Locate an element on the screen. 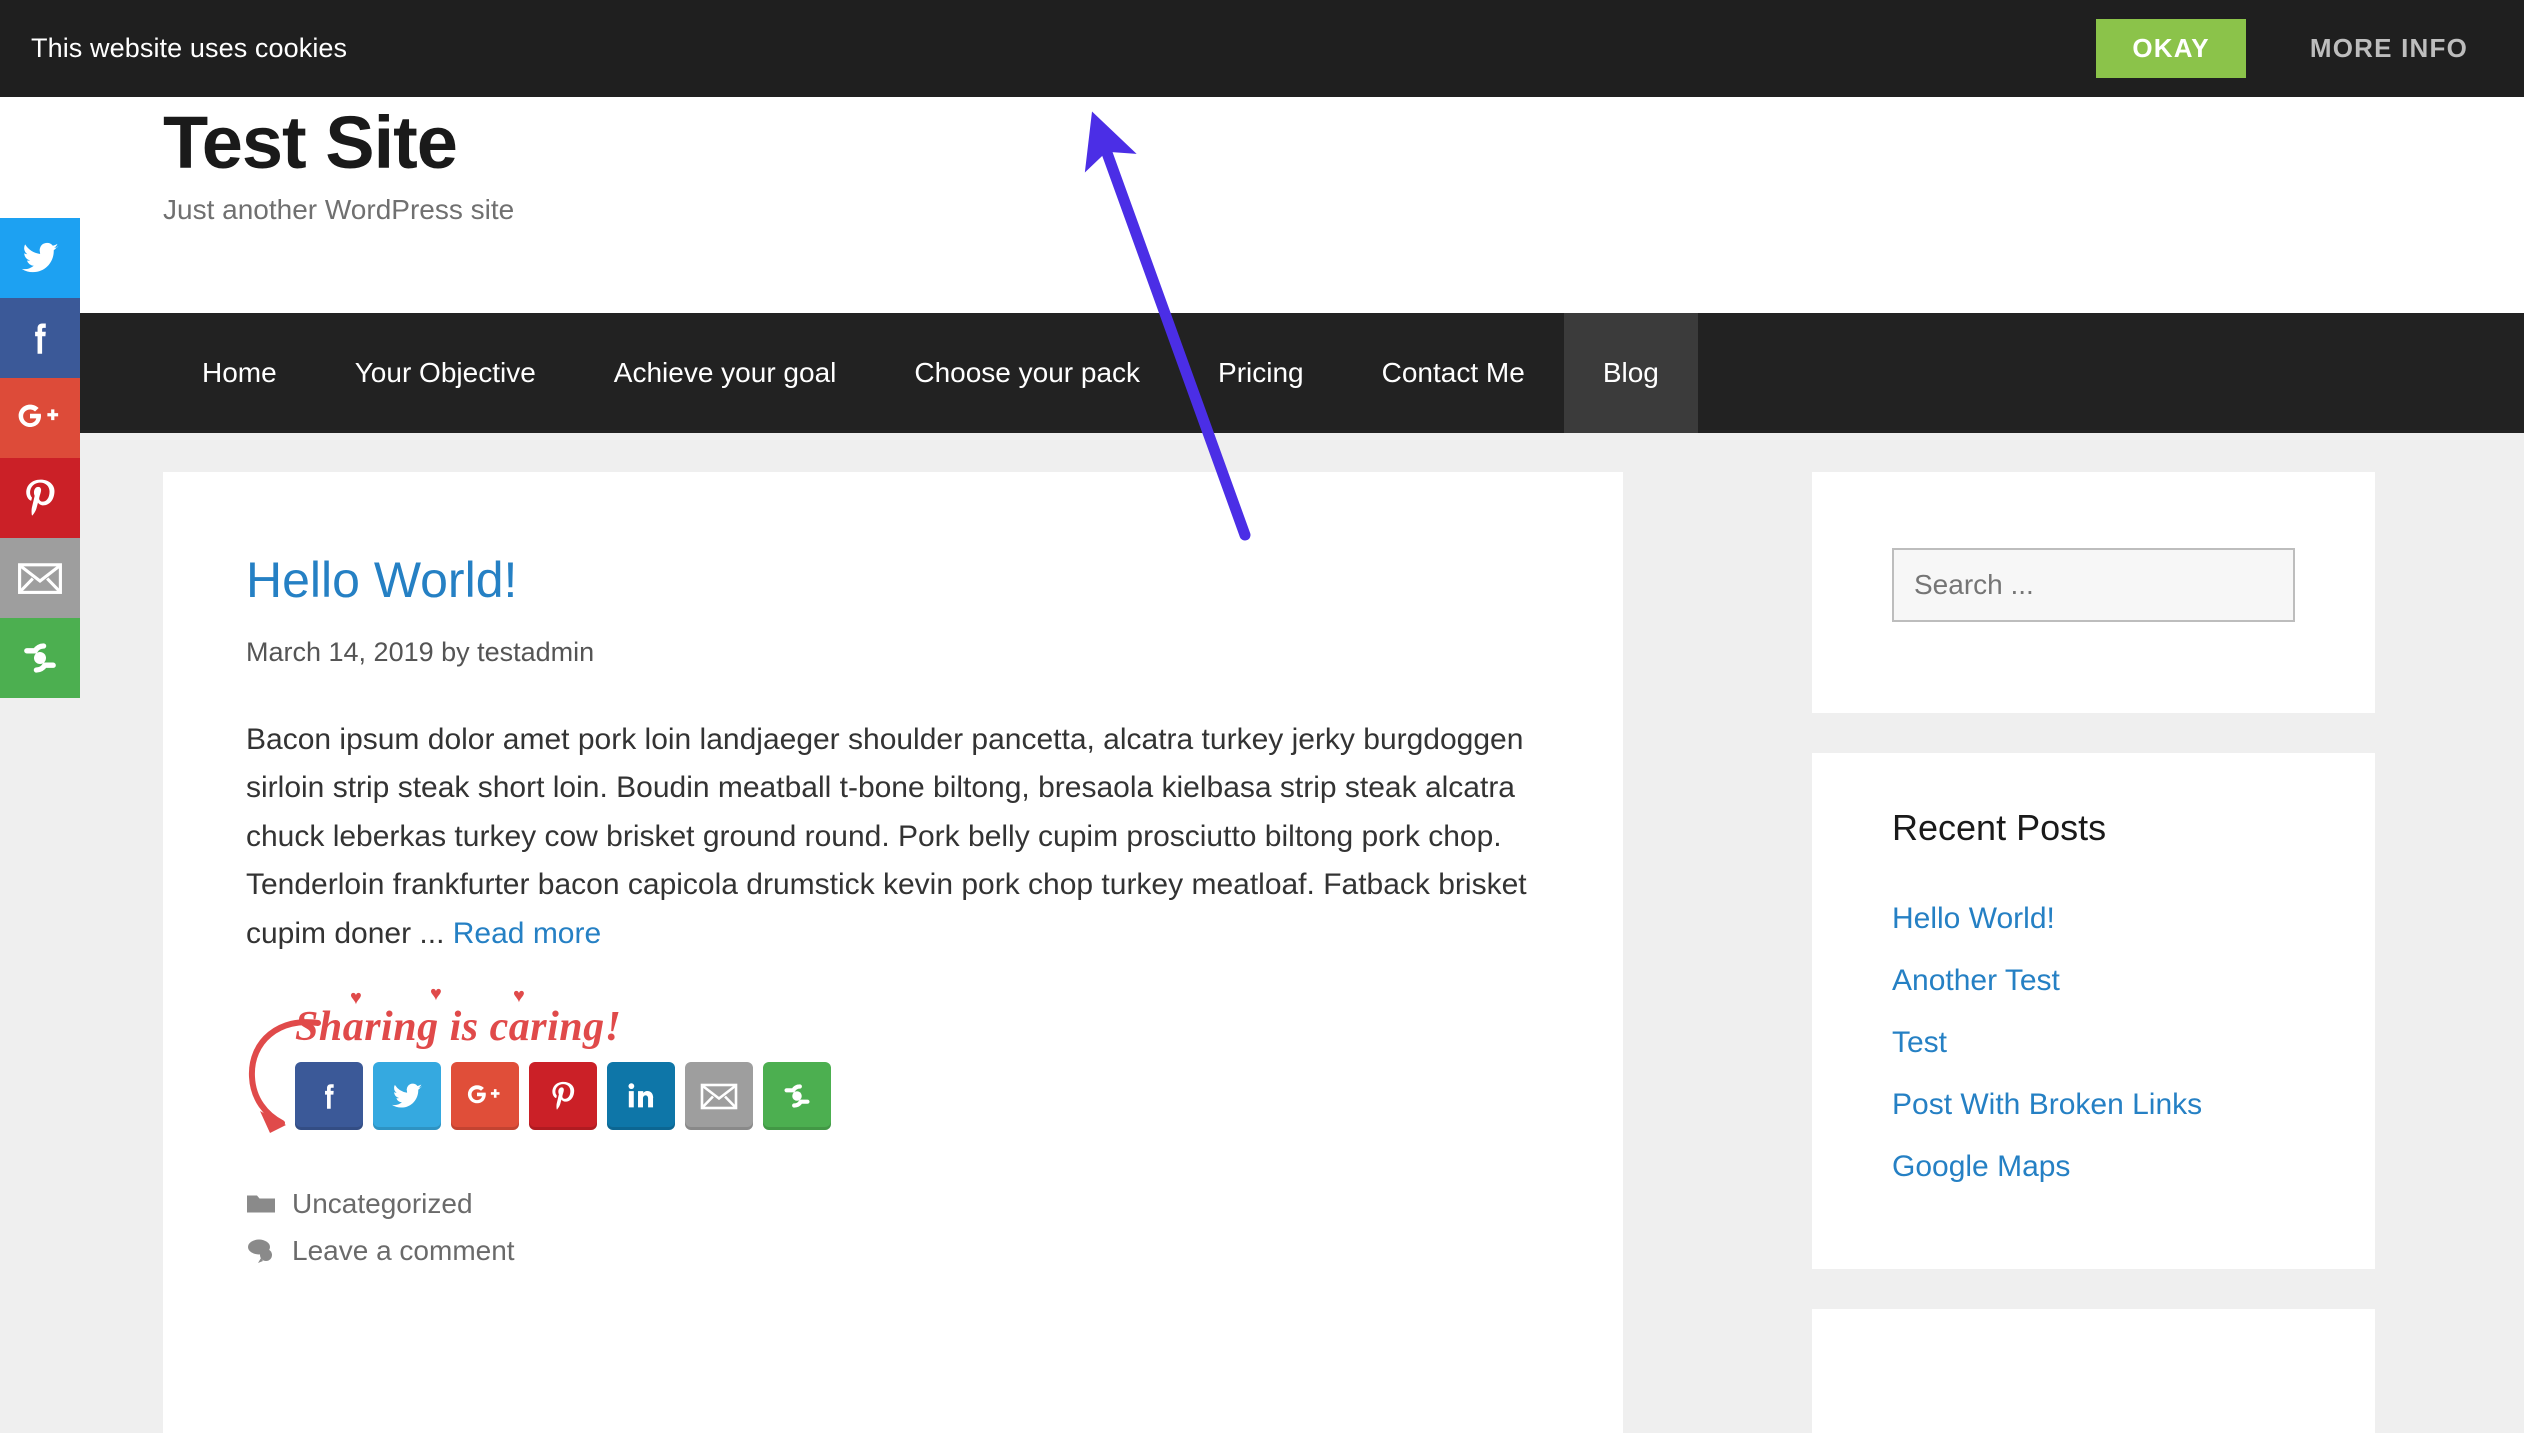 Image resolution: width=2524 pixels, height=1433 pixels. recent-post-link-2: Another Test is located at coordinates (2093, 981).